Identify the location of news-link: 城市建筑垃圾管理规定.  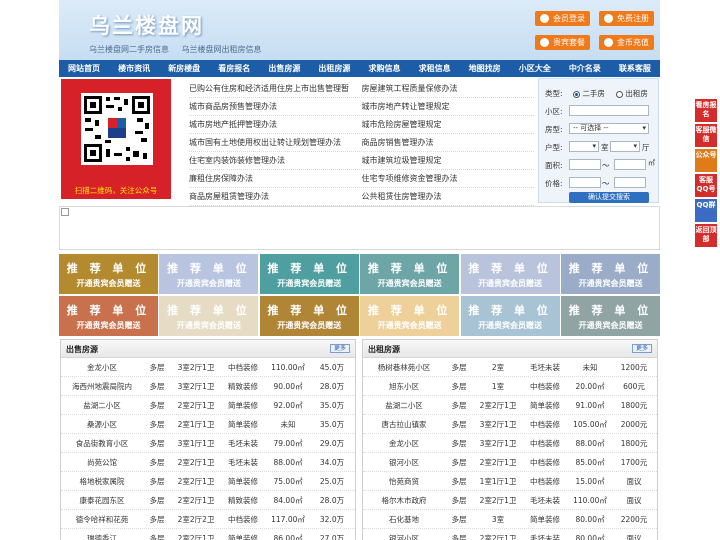
(448, 160).